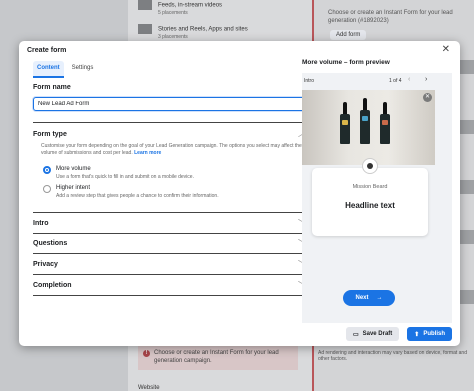  Describe the element at coordinates (47, 189) in the screenshot. I see `radio-unselected` at that location.